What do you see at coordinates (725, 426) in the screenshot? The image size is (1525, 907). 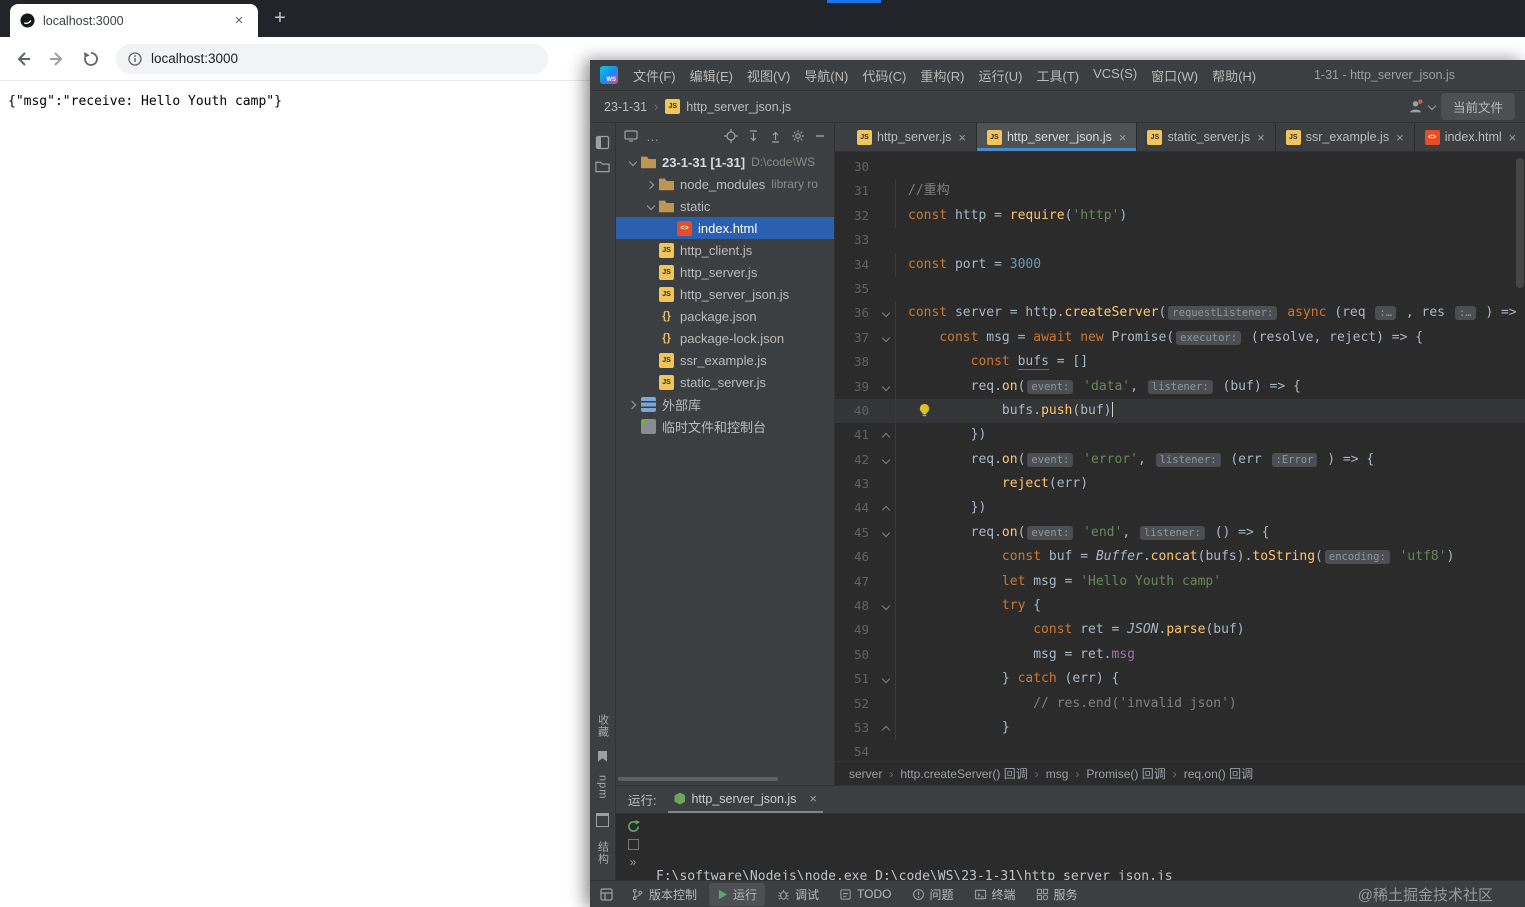 I see `tree-item: 临时文件和控制台` at bounding box center [725, 426].